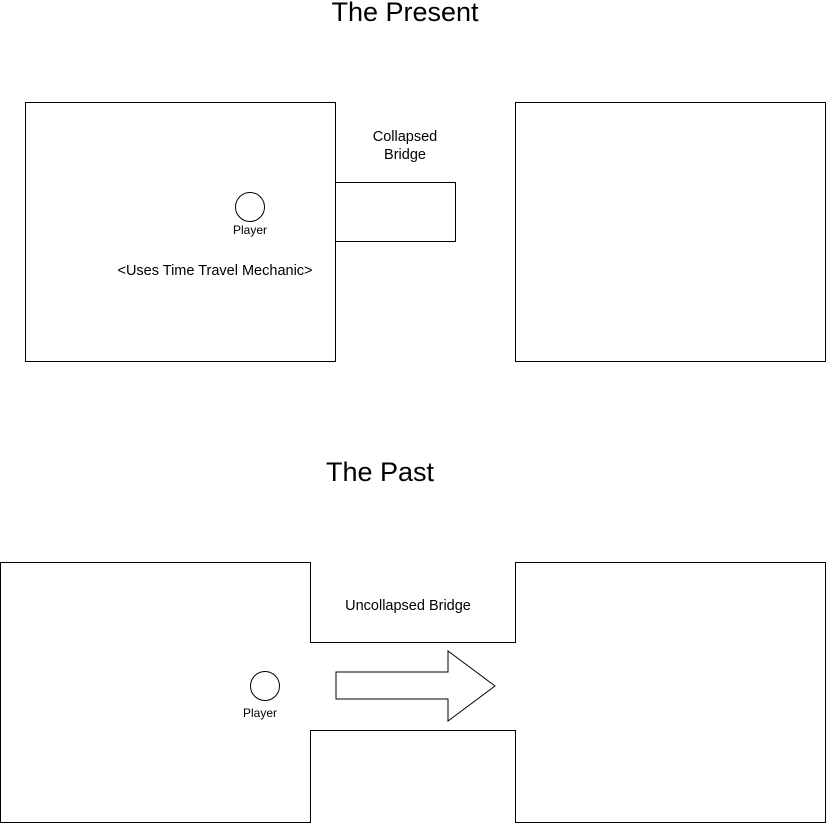 The width and height of the screenshot is (826, 823). Describe the element at coordinates (249, 230) in the screenshot. I see `present-player-label: Player` at that location.